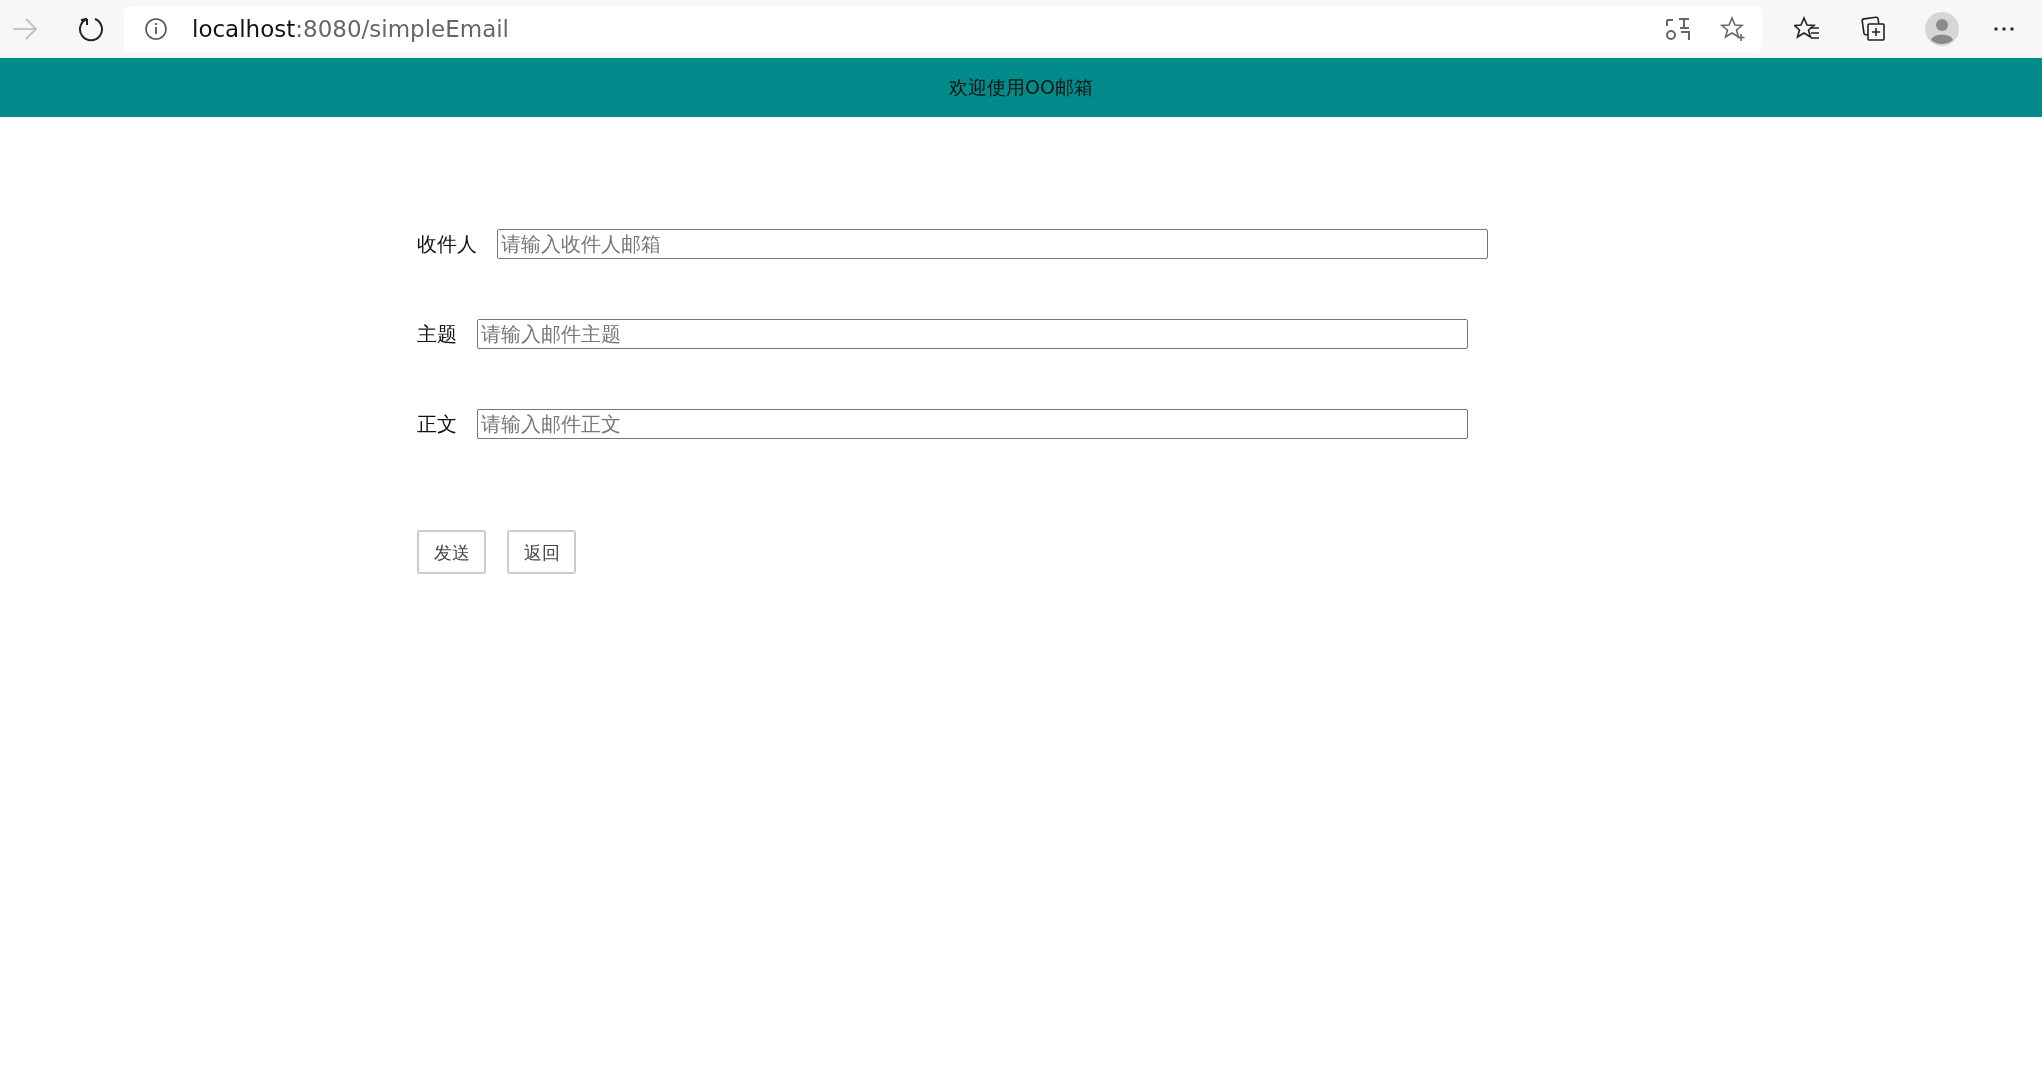 This screenshot has width=2042, height=1084. What do you see at coordinates (541, 552) in the screenshot?
I see `form-button: 返回` at bounding box center [541, 552].